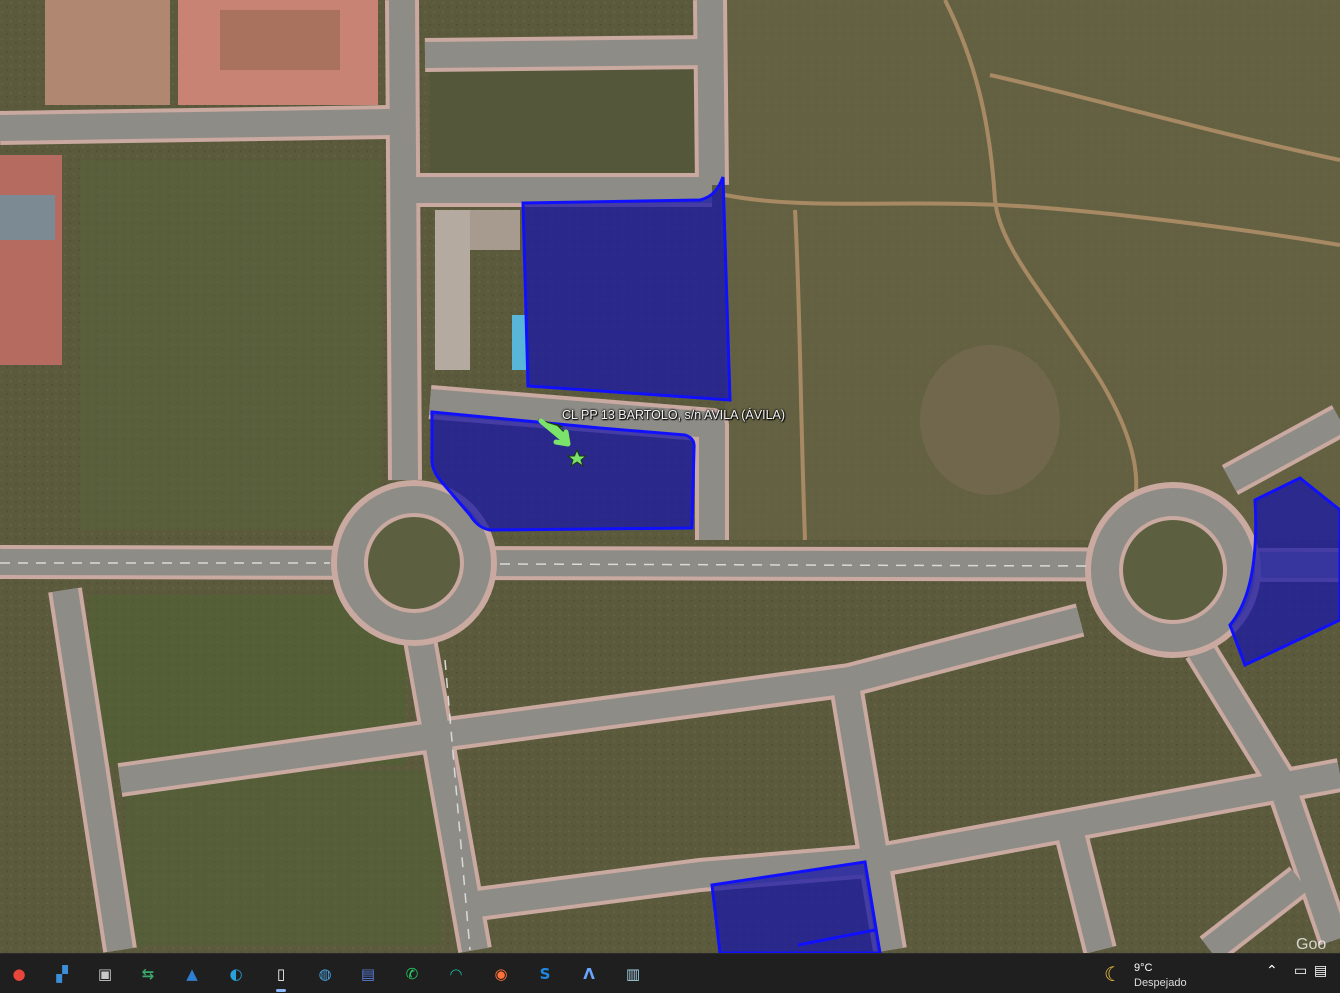  What do you see at coordinates (990, 420) in the screenshot?
I see `scrub-area` at bounding box center [990, 420].